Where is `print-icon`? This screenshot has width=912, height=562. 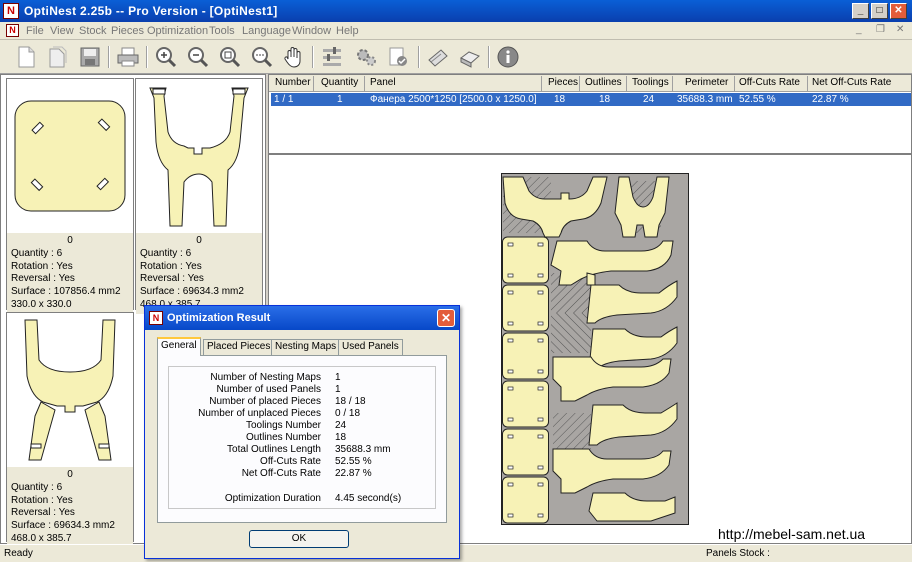
print-icon is located at coordinates (128, 57).